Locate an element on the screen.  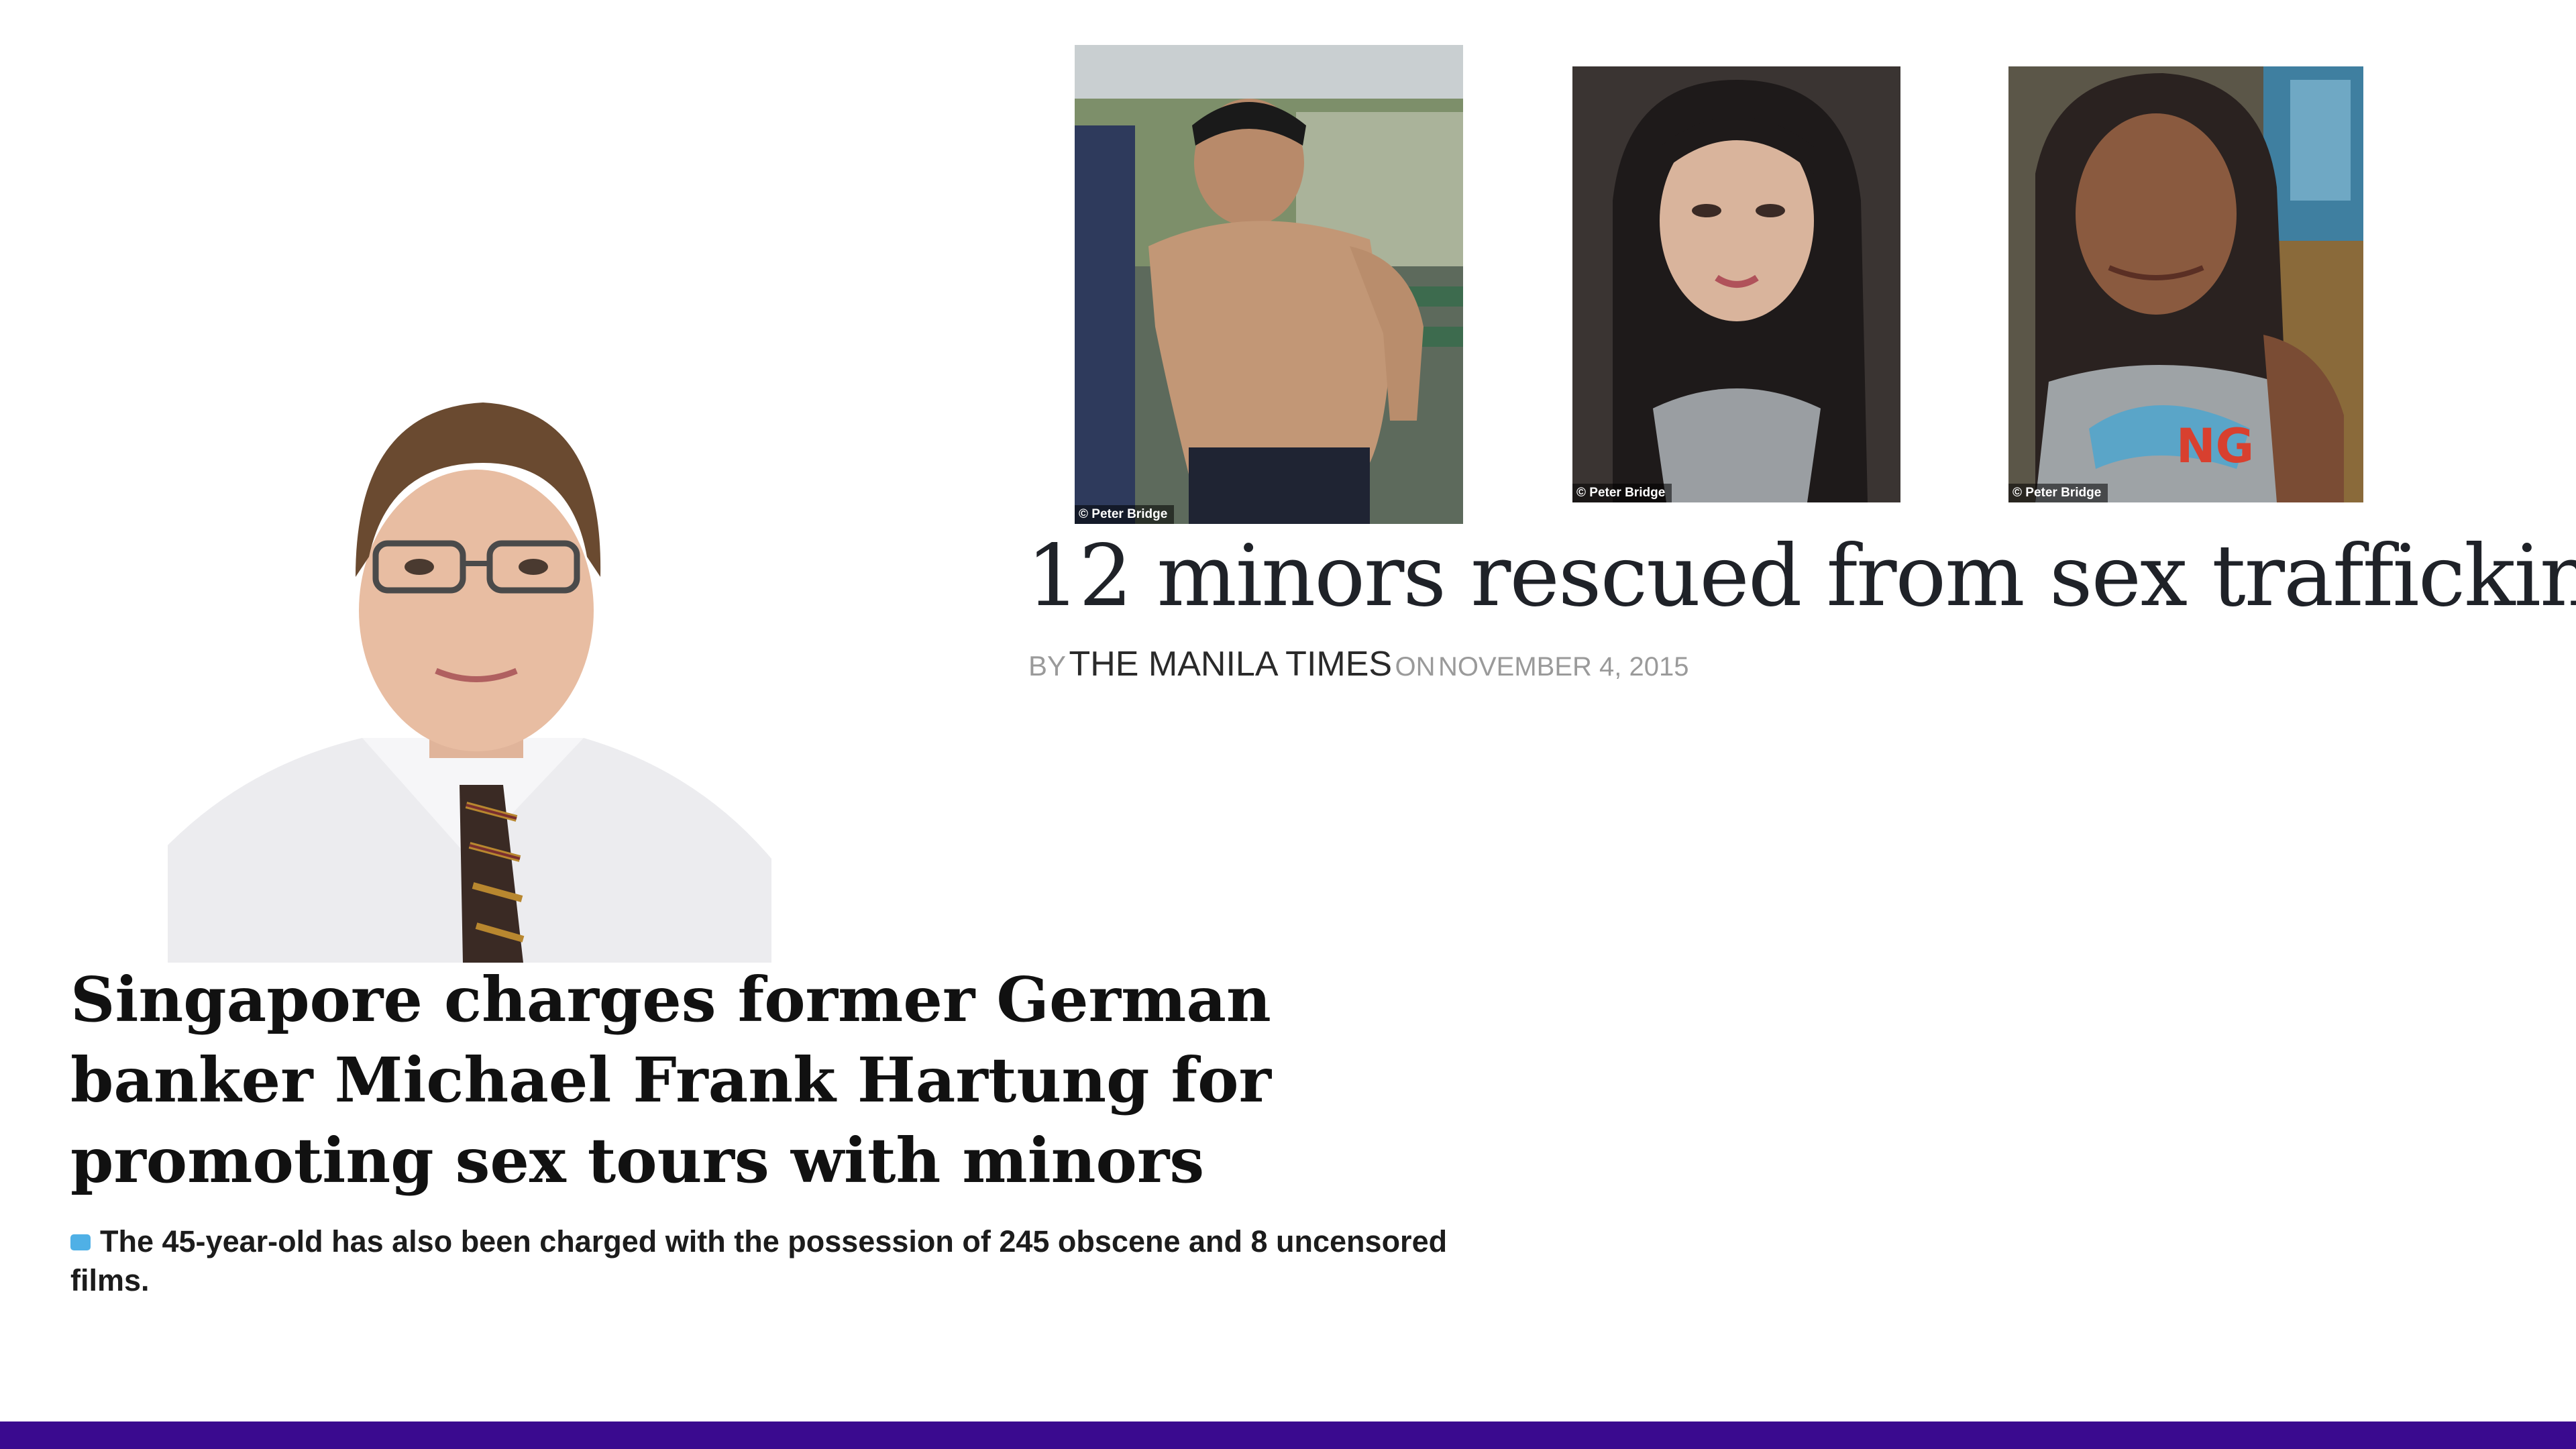
bottom-accent-bar is located at coordinates (1288, 1435).